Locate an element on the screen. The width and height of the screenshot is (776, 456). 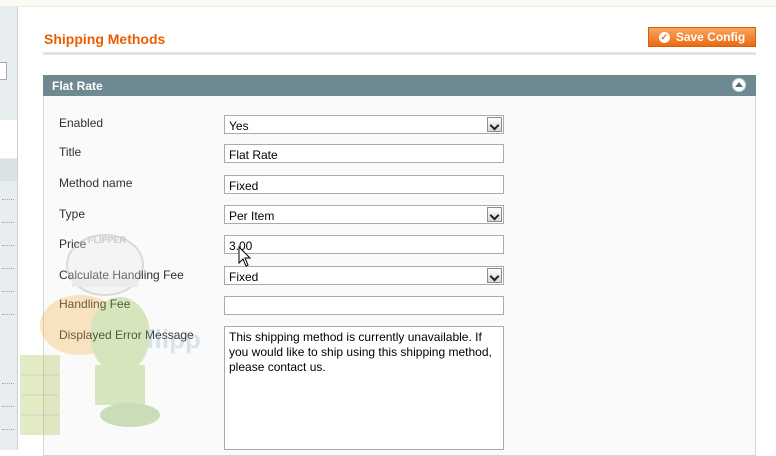
title-divider is located at coordinates (399, 53).